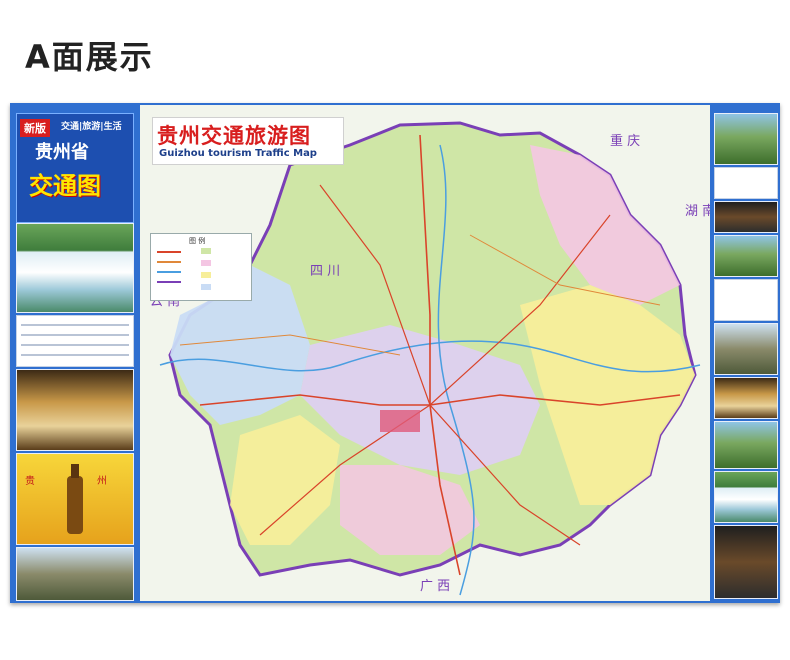 This screenshot has width=790, height=660. I want to click on map-title-chinese: 贵州交通旅游图, so click(234, 136).